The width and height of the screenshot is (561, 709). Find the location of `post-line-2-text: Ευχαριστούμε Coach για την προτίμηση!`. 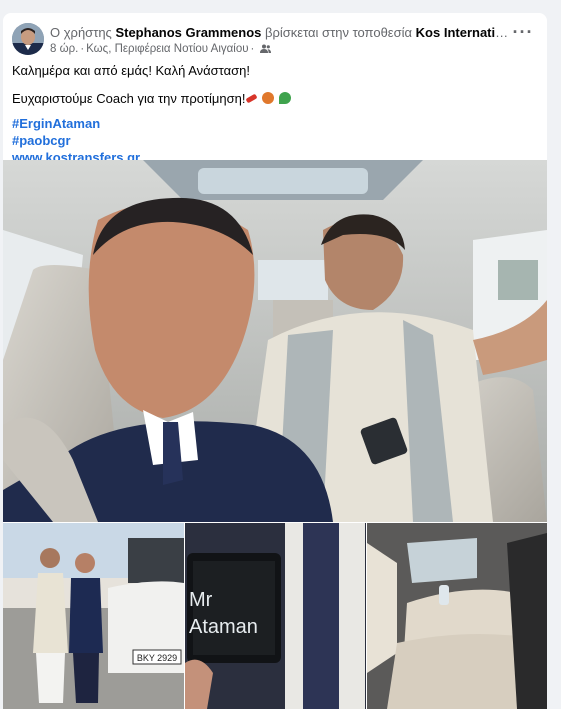

post-line-2-text: Ευχαριστούμε Coach για την προτίμηση! is located at coordinates (129, 98).